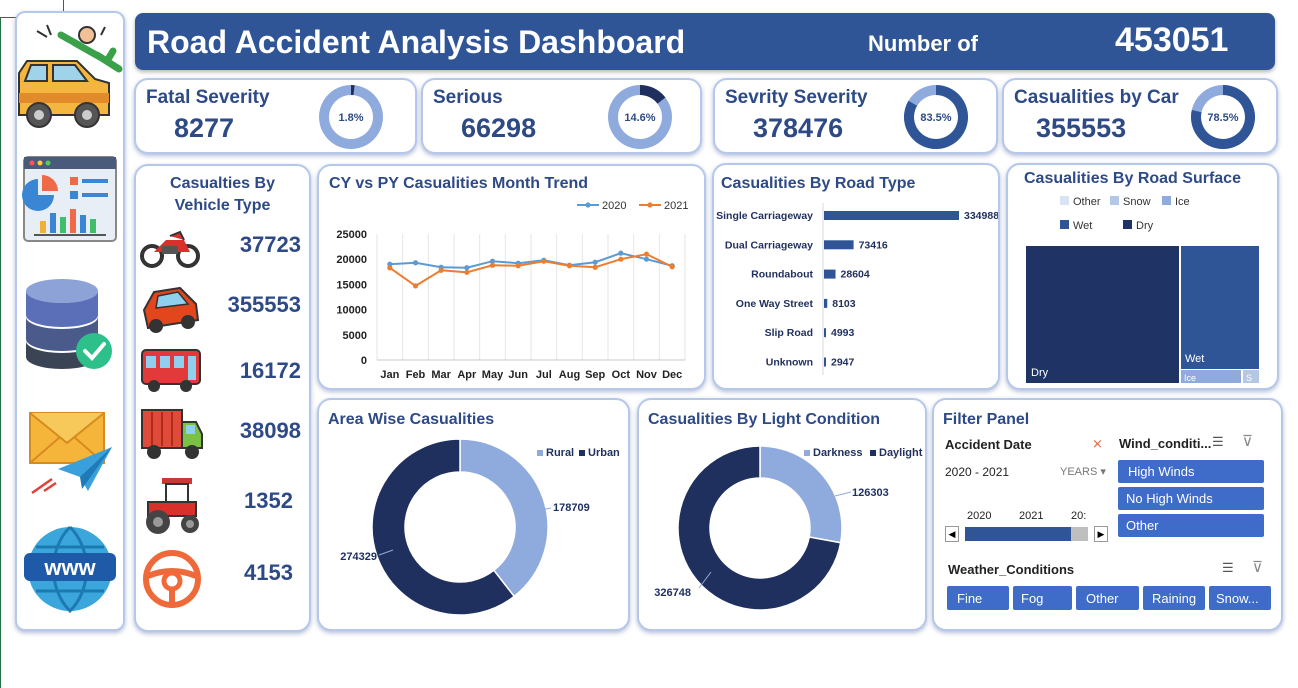  Describe the element at coordinates (351, 311) in the screenshot. I see `y-tick-label: 10000` at that location.